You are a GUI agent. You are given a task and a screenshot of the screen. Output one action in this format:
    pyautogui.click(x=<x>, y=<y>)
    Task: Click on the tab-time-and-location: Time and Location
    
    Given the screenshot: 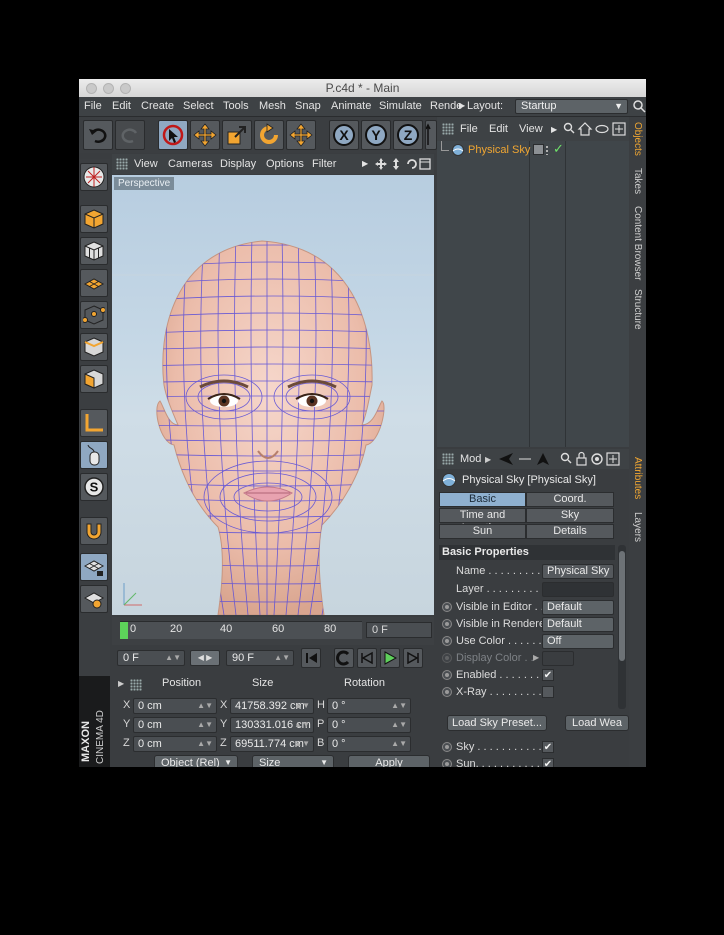 What is the action you would take?
    pyautogui.click(x=482, y=521)
    